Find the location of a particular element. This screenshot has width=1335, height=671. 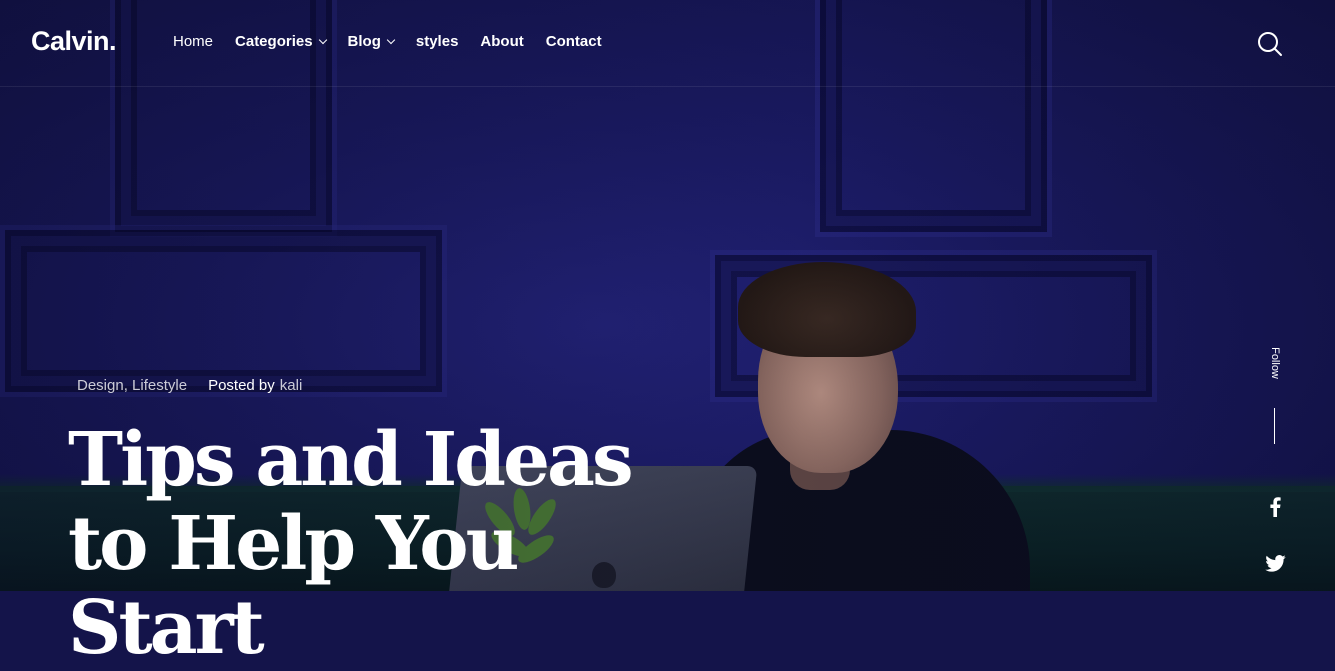

nav-item-about: About is located at coordinates (501, 41).